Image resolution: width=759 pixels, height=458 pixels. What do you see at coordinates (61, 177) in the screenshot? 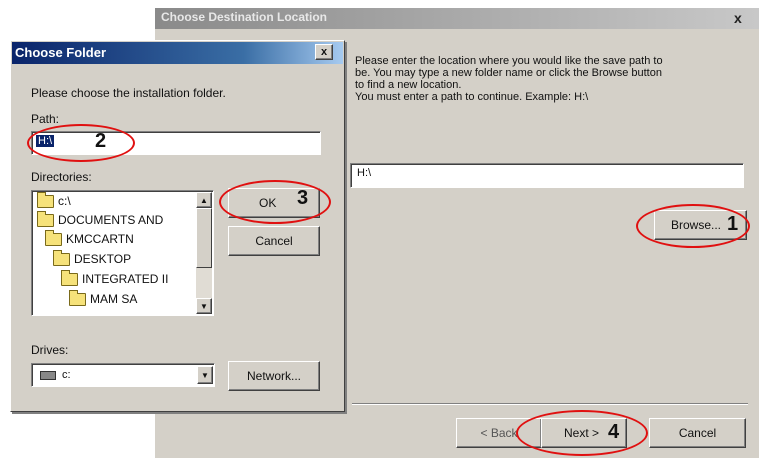
I see `directories-label: Directories:` at bounding box center [61, 177].